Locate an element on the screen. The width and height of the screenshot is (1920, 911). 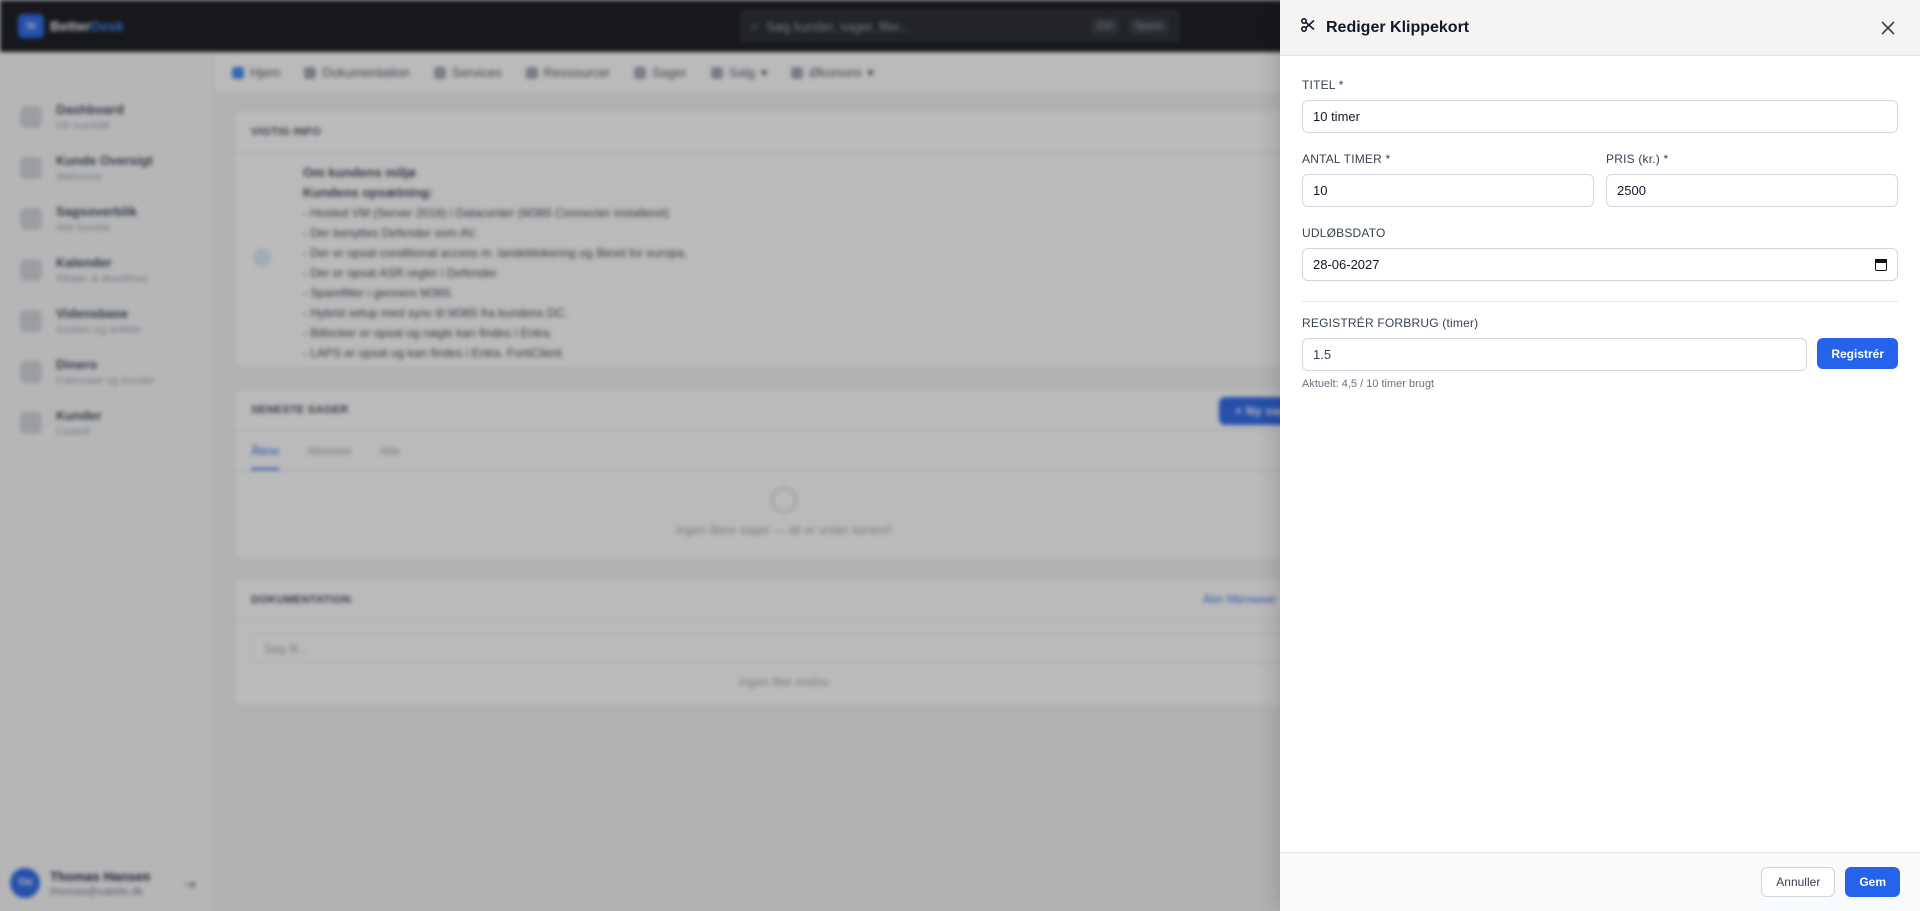
price-label: PRIS (kr.) * is located at coordinates (1637, 159).